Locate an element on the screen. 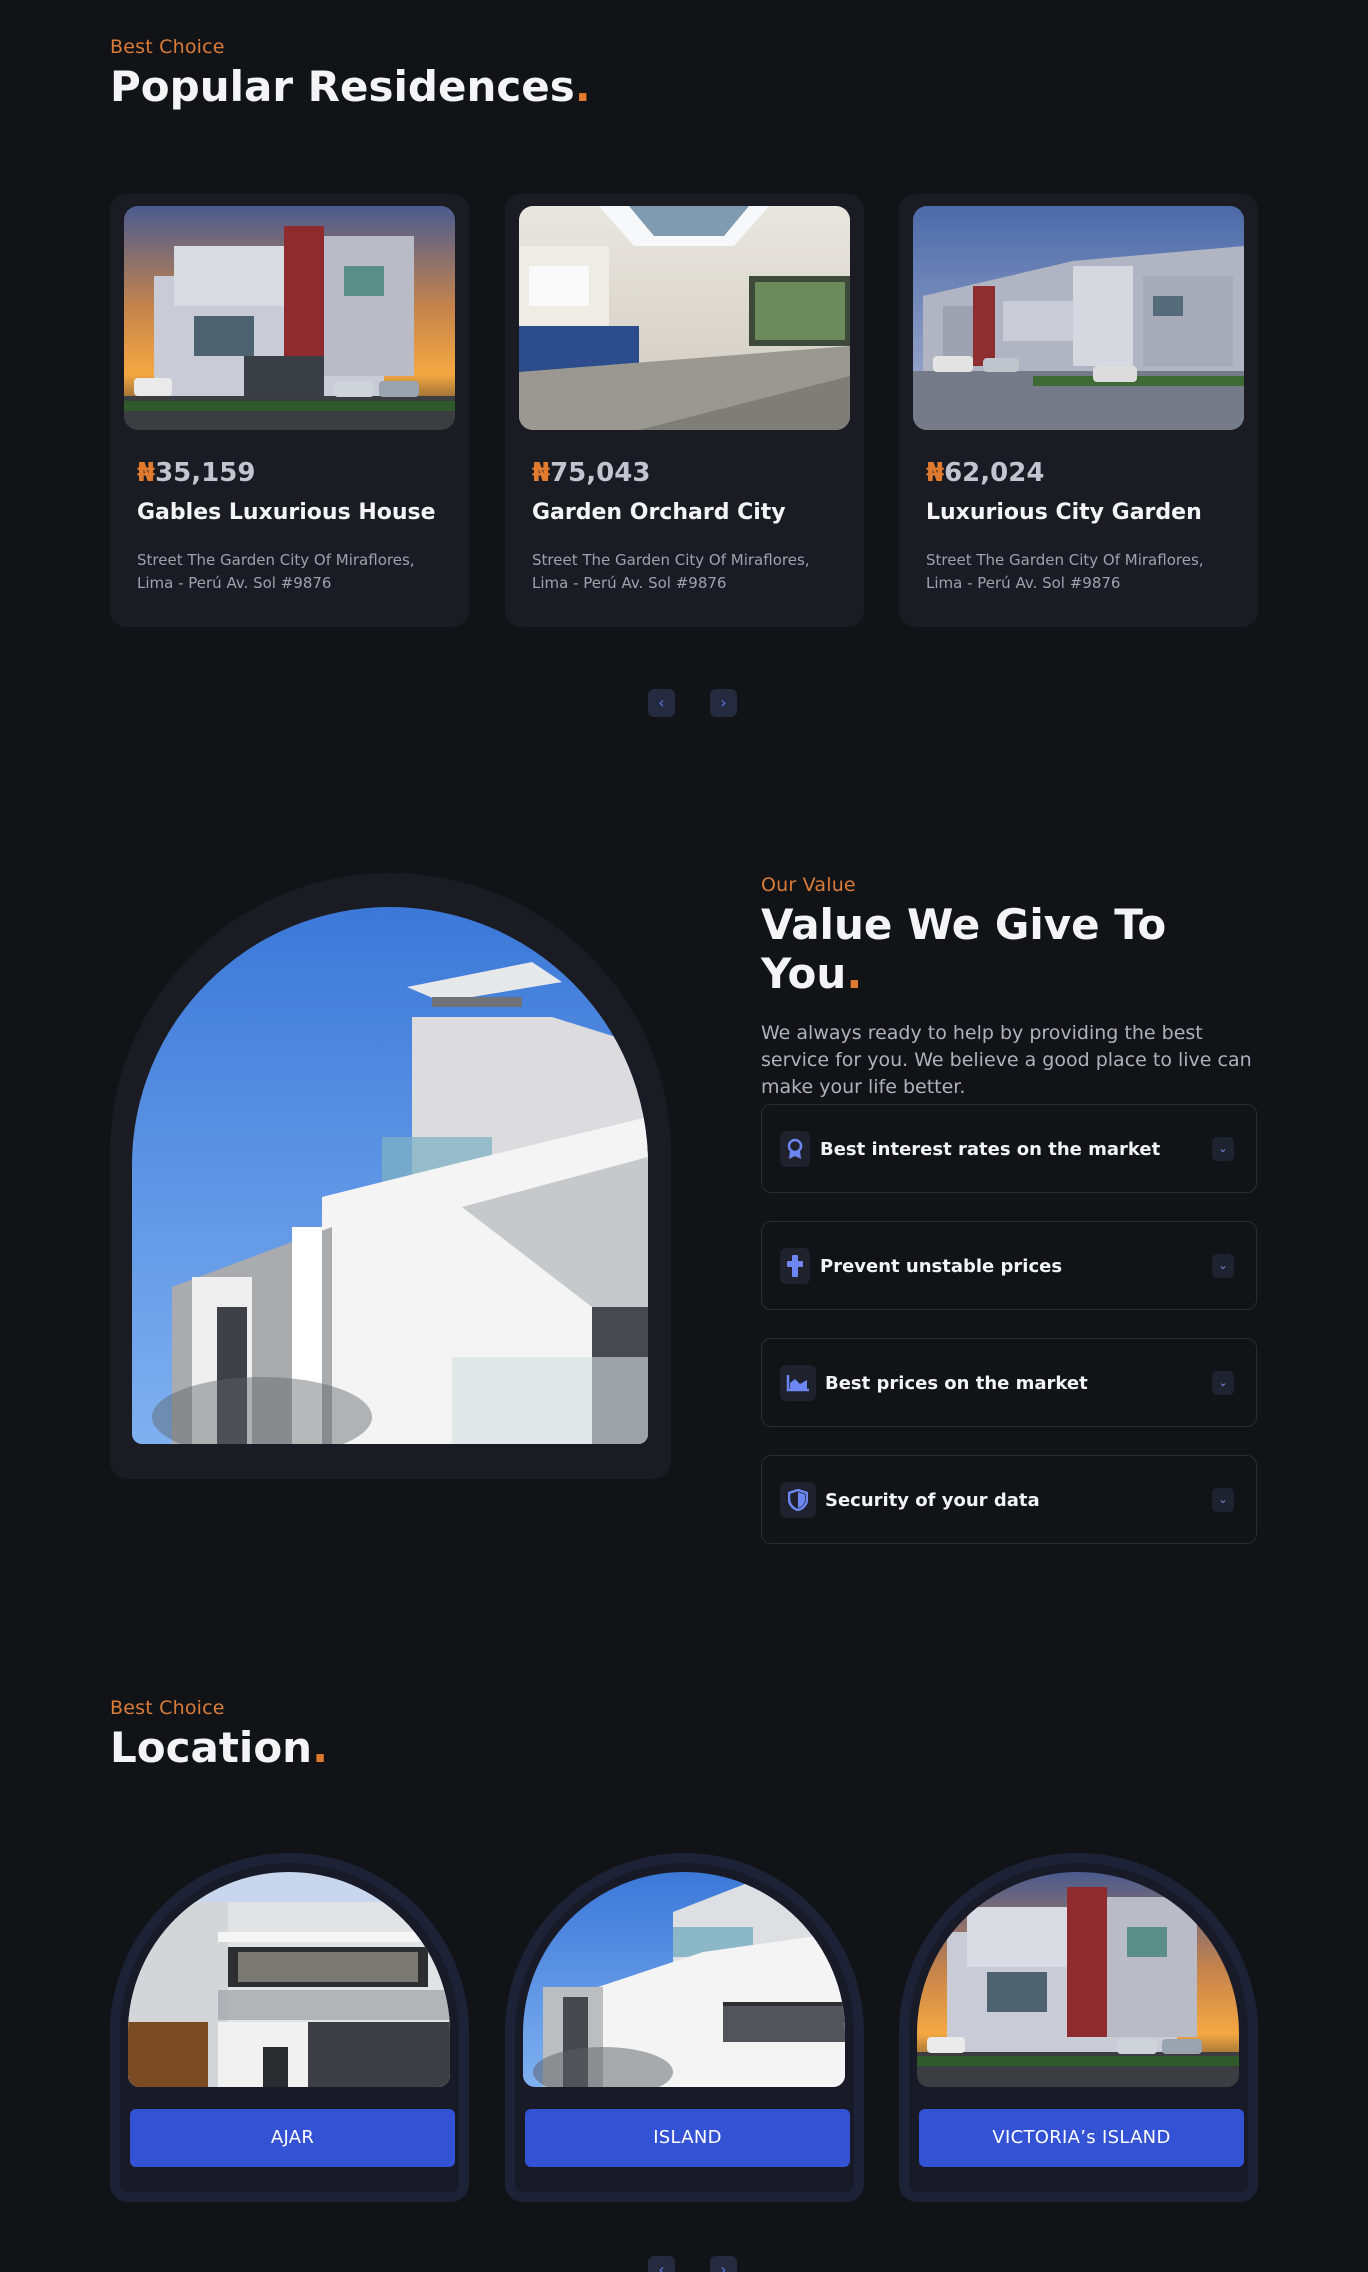 This screenshot has width=1368, height=2272. chart-icon is located at coordinates (798, 1383).